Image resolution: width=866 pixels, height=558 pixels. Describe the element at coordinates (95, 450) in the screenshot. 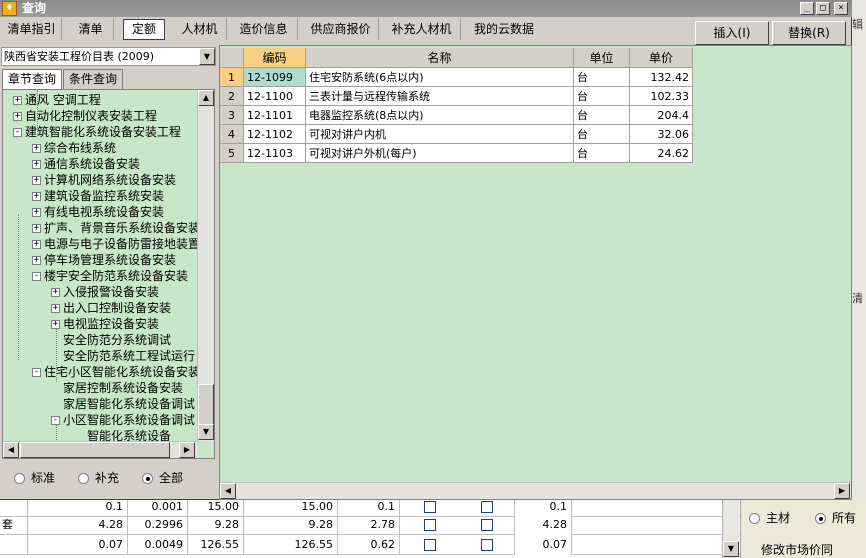

I see `scroll-thumb` at that location.